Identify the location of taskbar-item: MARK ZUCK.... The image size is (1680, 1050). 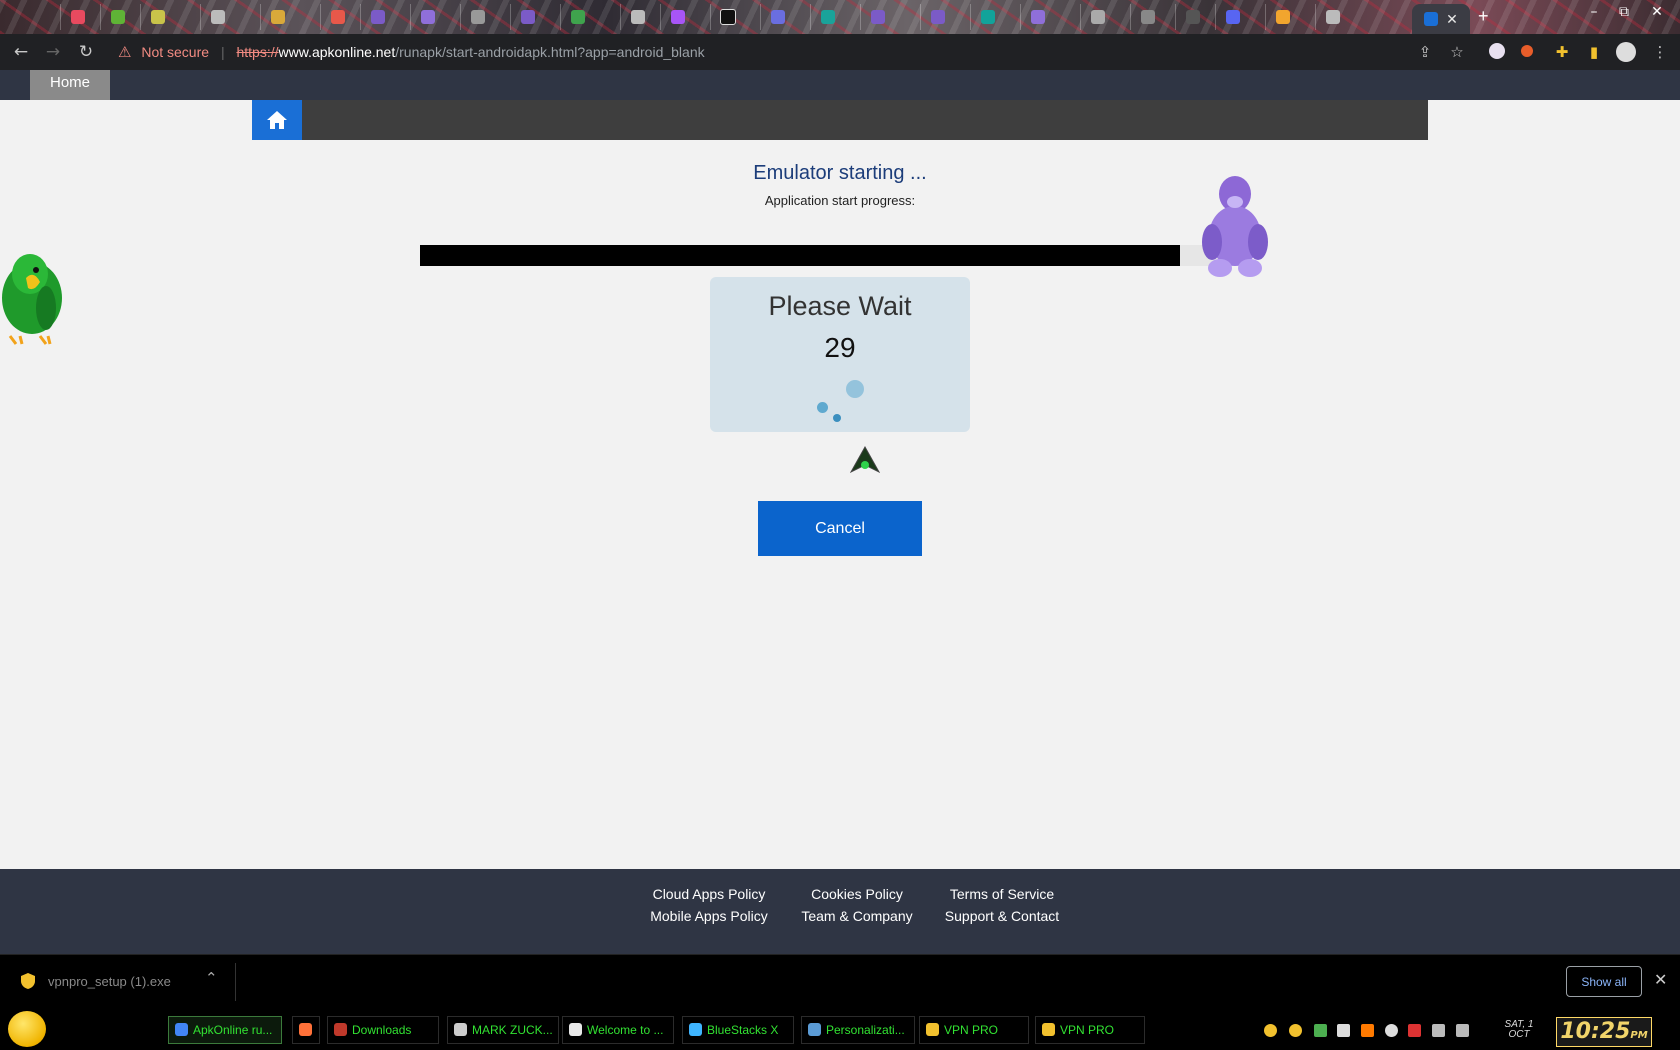
(503, 1030).